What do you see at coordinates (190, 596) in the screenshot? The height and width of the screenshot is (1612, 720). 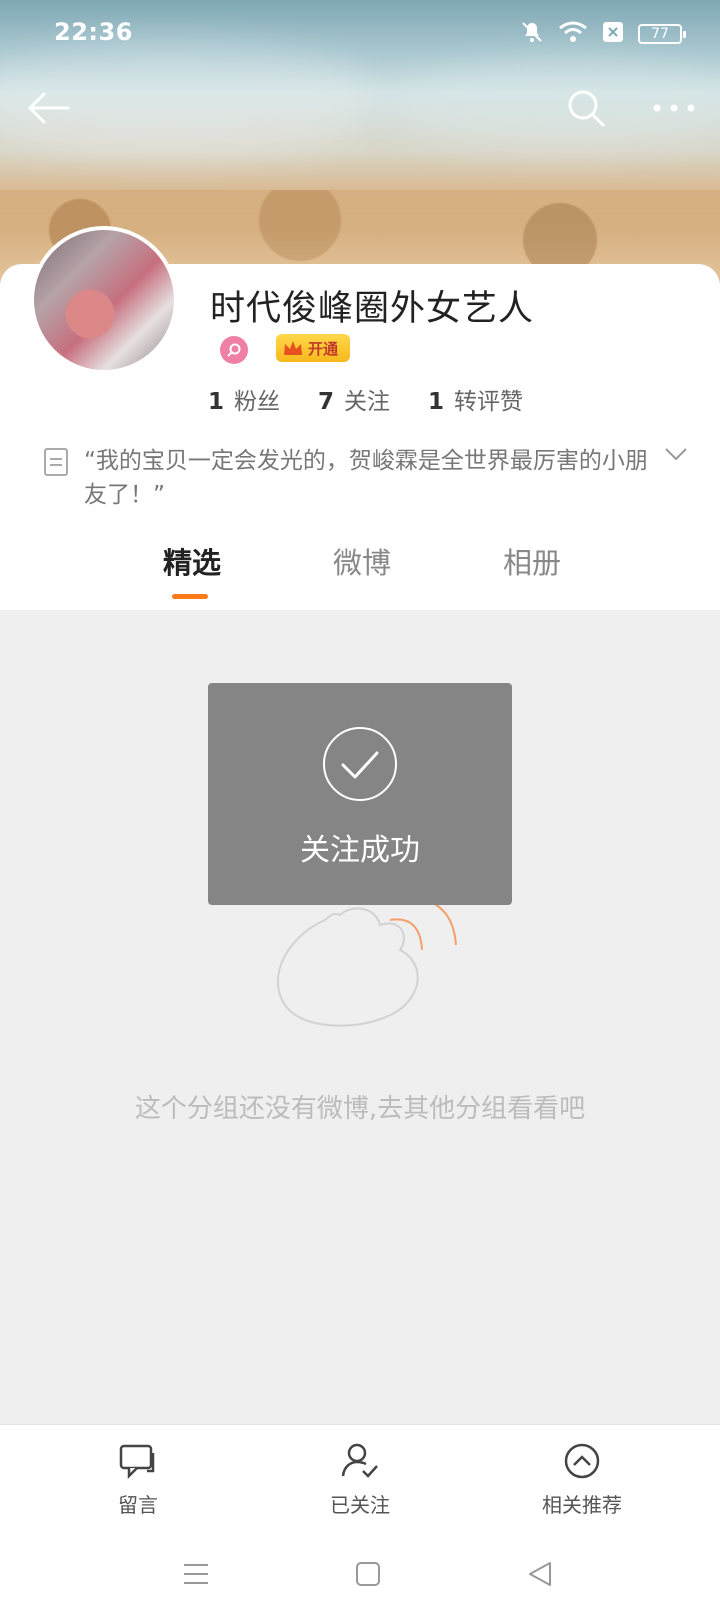 I see `active-tab-indicator` at bounding box center [190, 596].